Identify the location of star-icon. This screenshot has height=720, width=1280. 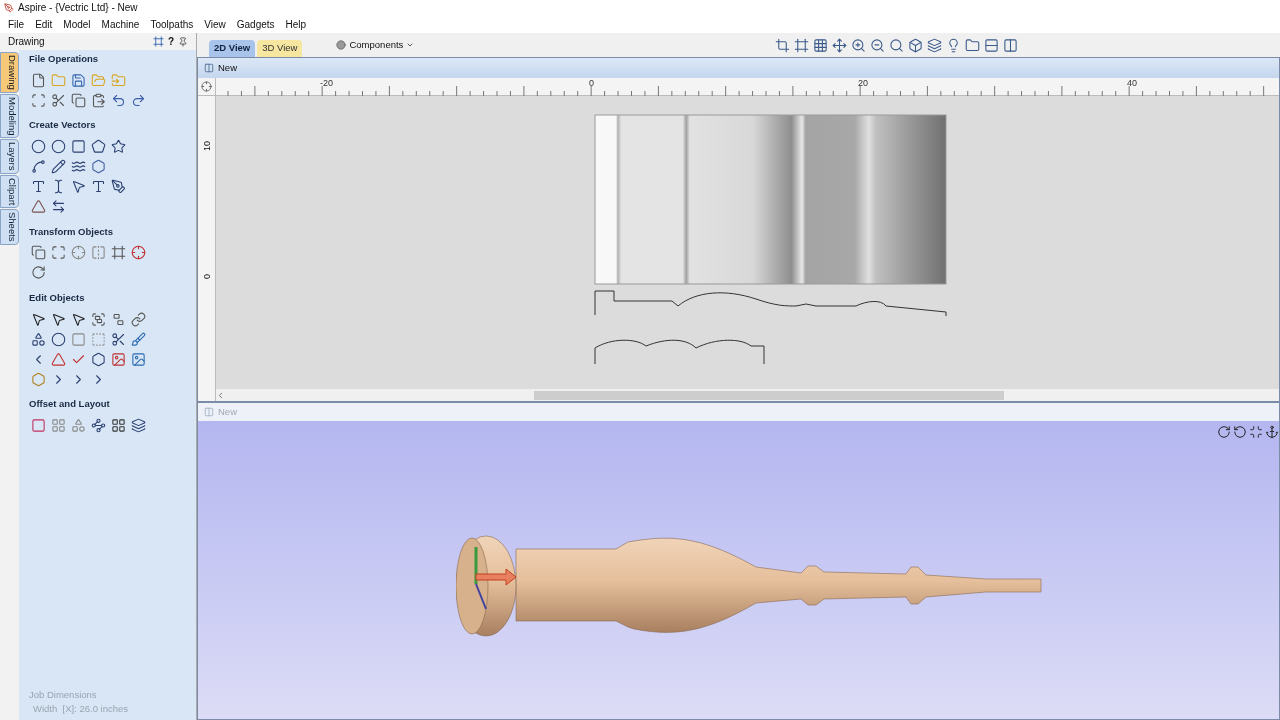
(118, 146).